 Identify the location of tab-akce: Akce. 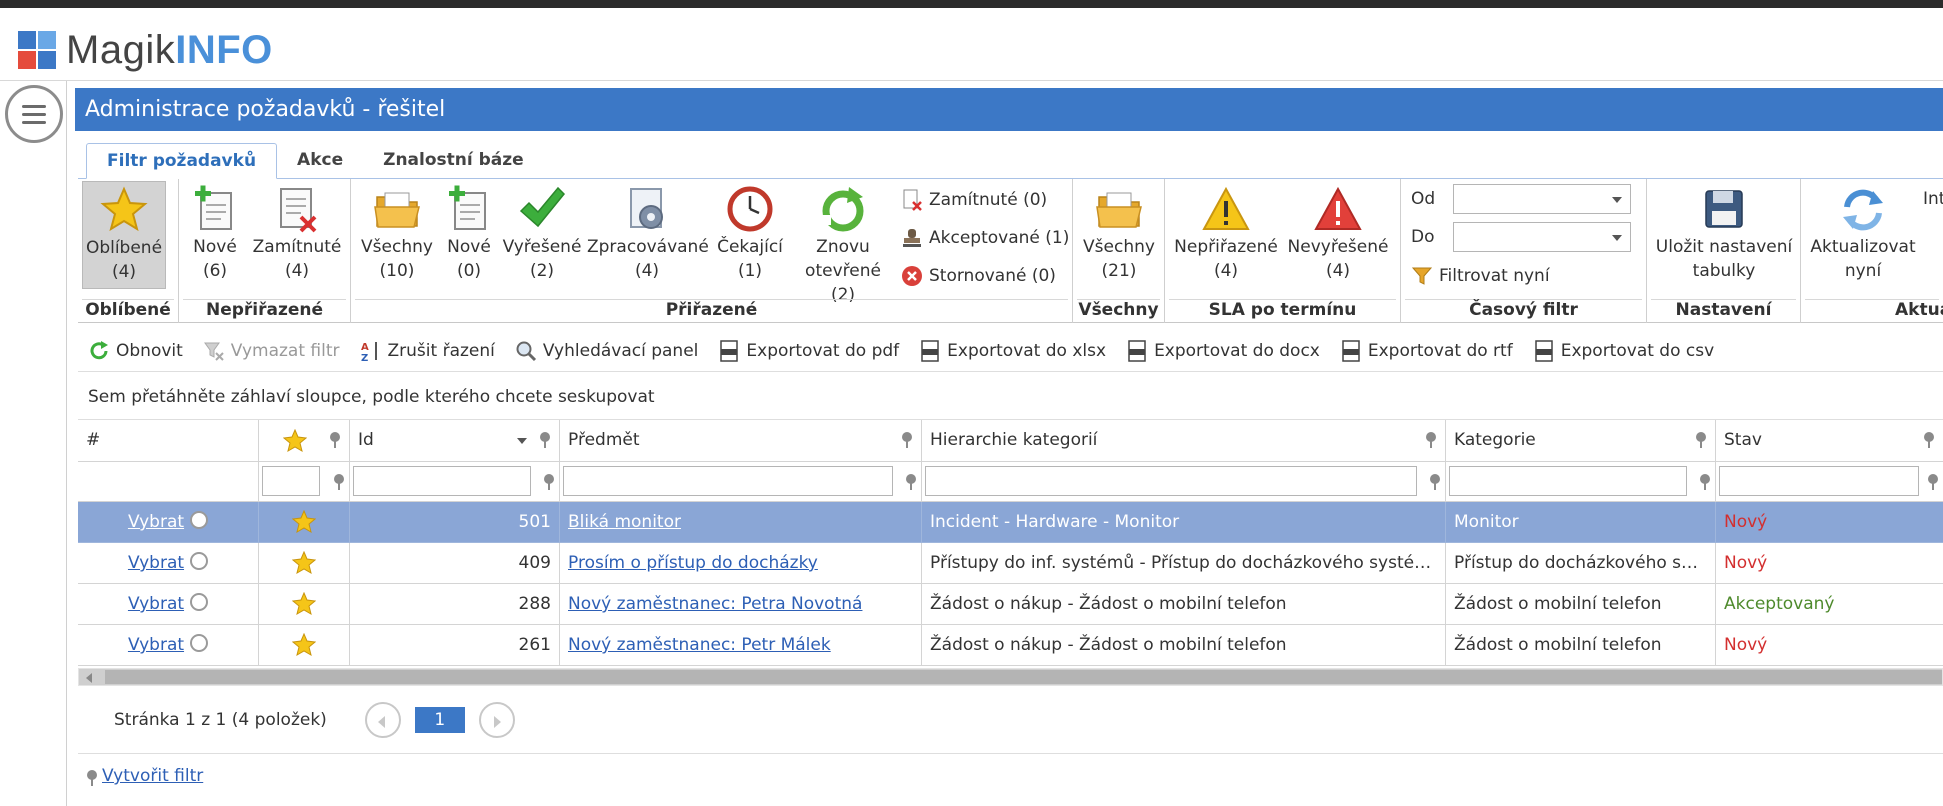
(320, 161).